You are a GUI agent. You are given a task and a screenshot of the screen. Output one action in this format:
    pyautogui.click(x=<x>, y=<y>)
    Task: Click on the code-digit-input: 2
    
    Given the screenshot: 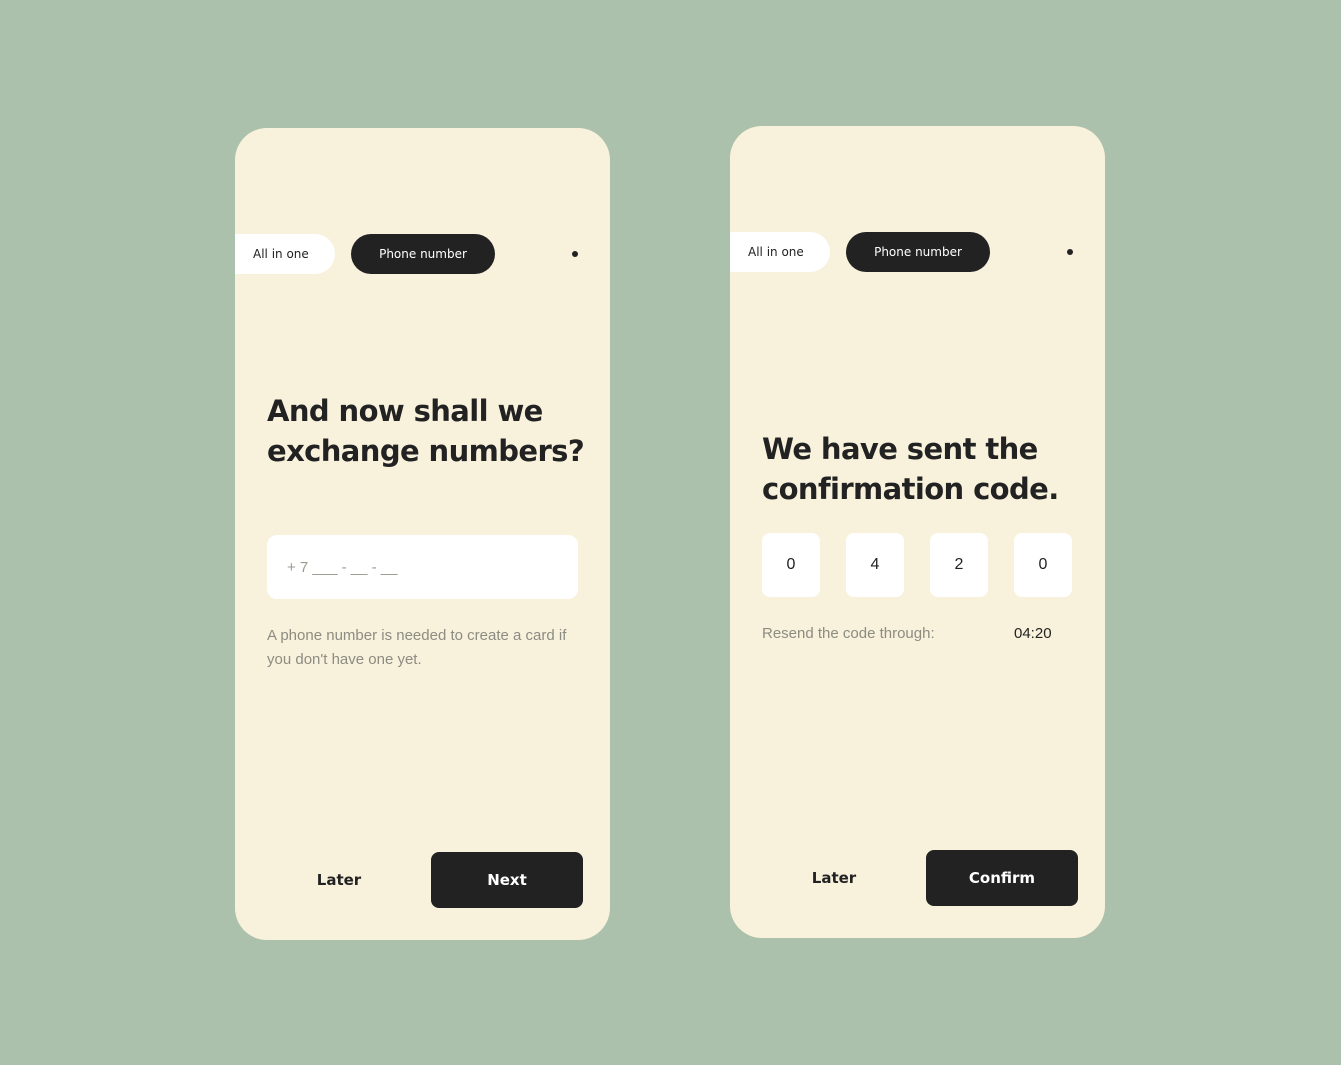 What is the action you would take?
    pyautogui.click(x=959, y=565)
    